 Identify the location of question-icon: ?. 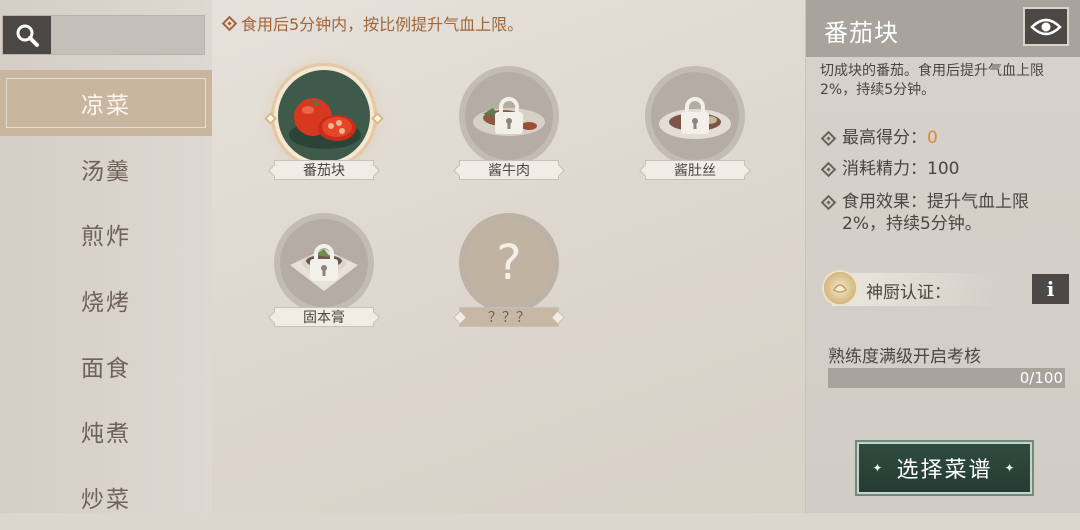
(509, 263).